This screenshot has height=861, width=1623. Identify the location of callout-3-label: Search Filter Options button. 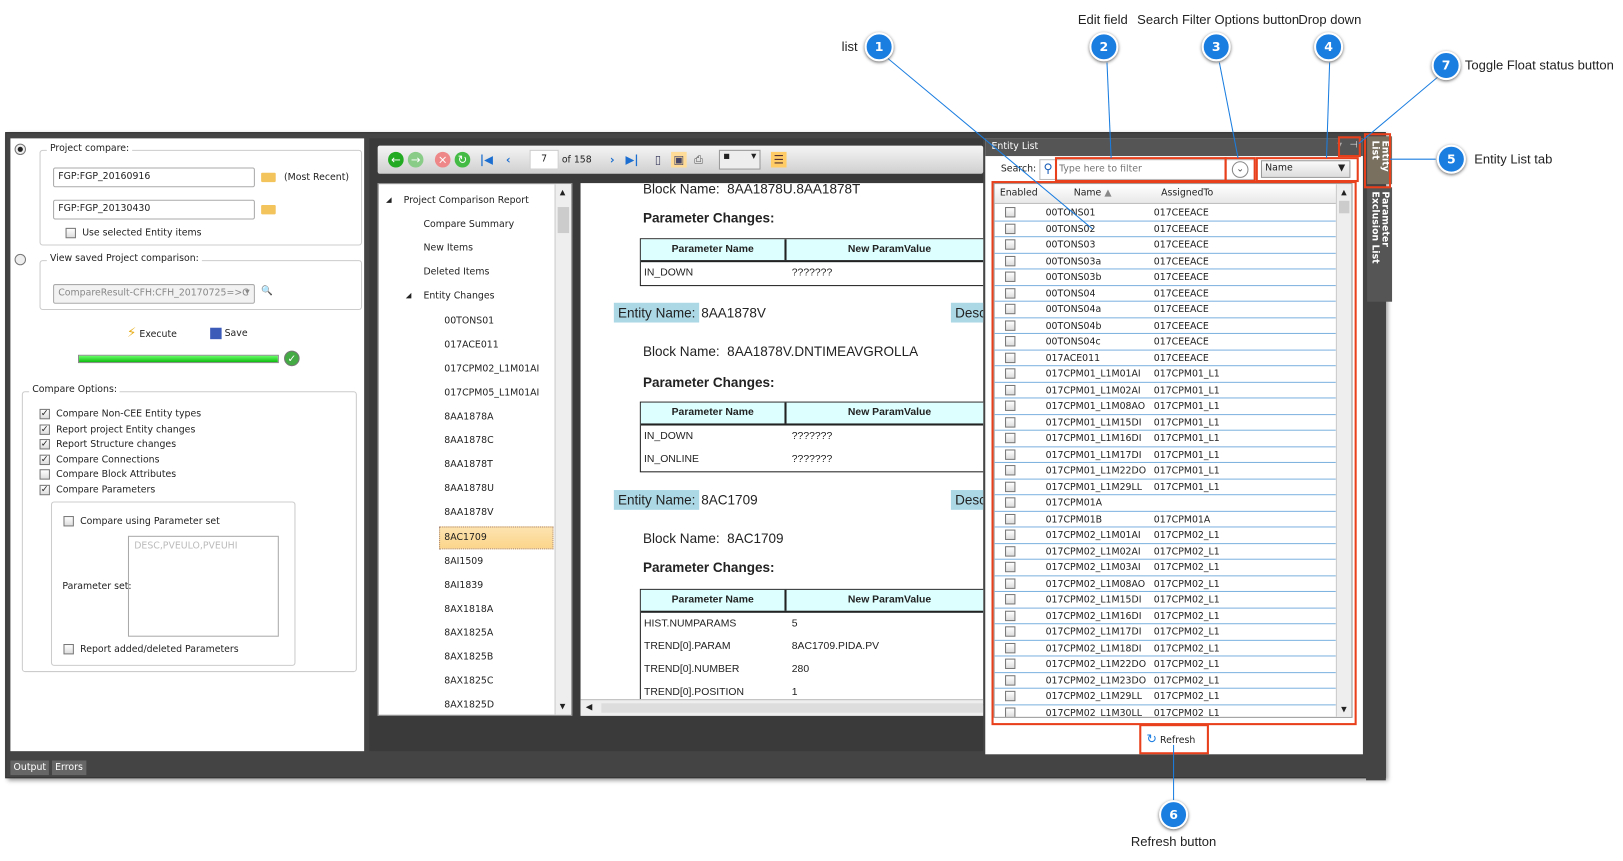
(1218, 20).